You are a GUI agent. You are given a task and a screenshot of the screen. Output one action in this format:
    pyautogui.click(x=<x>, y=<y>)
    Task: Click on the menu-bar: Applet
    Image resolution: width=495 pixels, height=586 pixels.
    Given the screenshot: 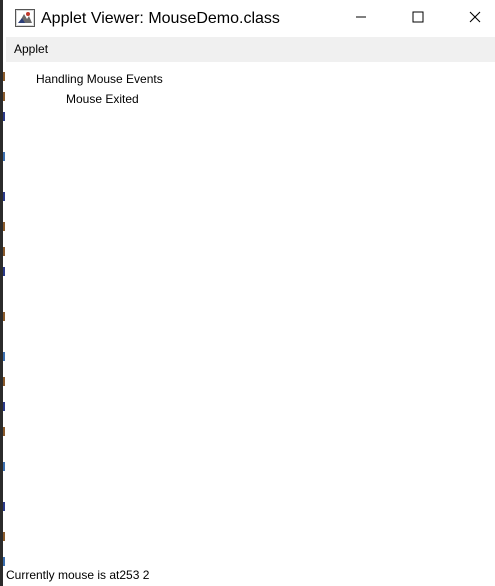 What is the action you would take?
    pyautogui.click(x=250, y=49)
    